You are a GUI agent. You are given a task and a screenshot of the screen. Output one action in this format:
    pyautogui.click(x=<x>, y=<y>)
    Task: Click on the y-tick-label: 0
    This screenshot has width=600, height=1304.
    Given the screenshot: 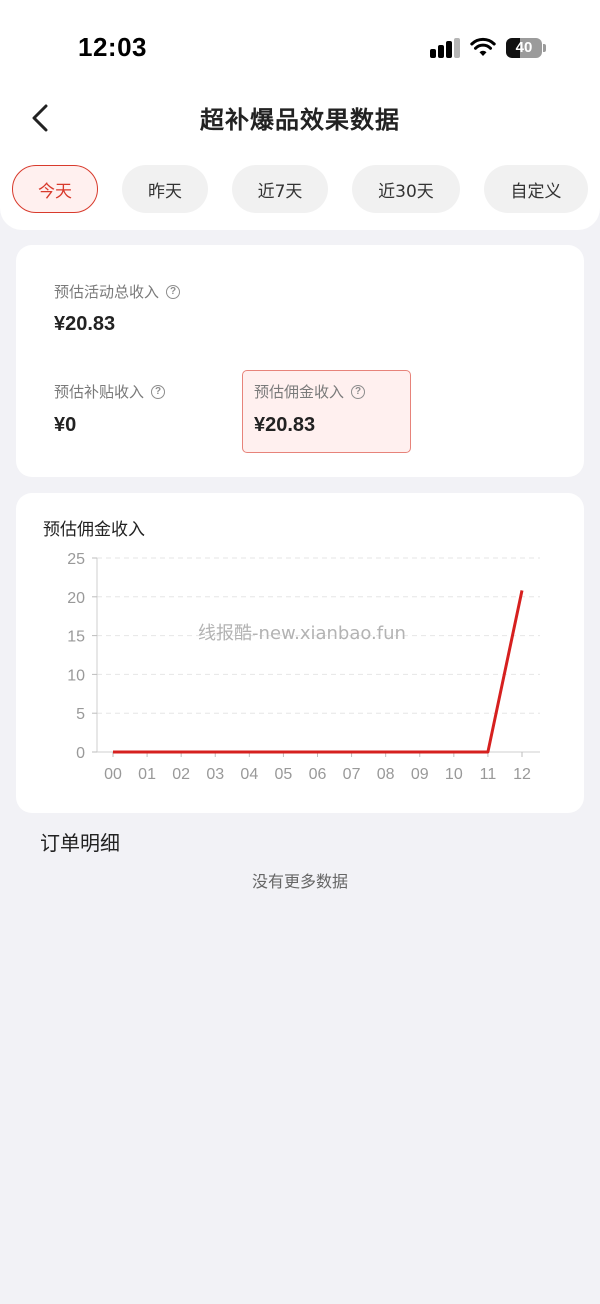 What is the action you would take?
    pyautogui.click(x=80, y=753)
    